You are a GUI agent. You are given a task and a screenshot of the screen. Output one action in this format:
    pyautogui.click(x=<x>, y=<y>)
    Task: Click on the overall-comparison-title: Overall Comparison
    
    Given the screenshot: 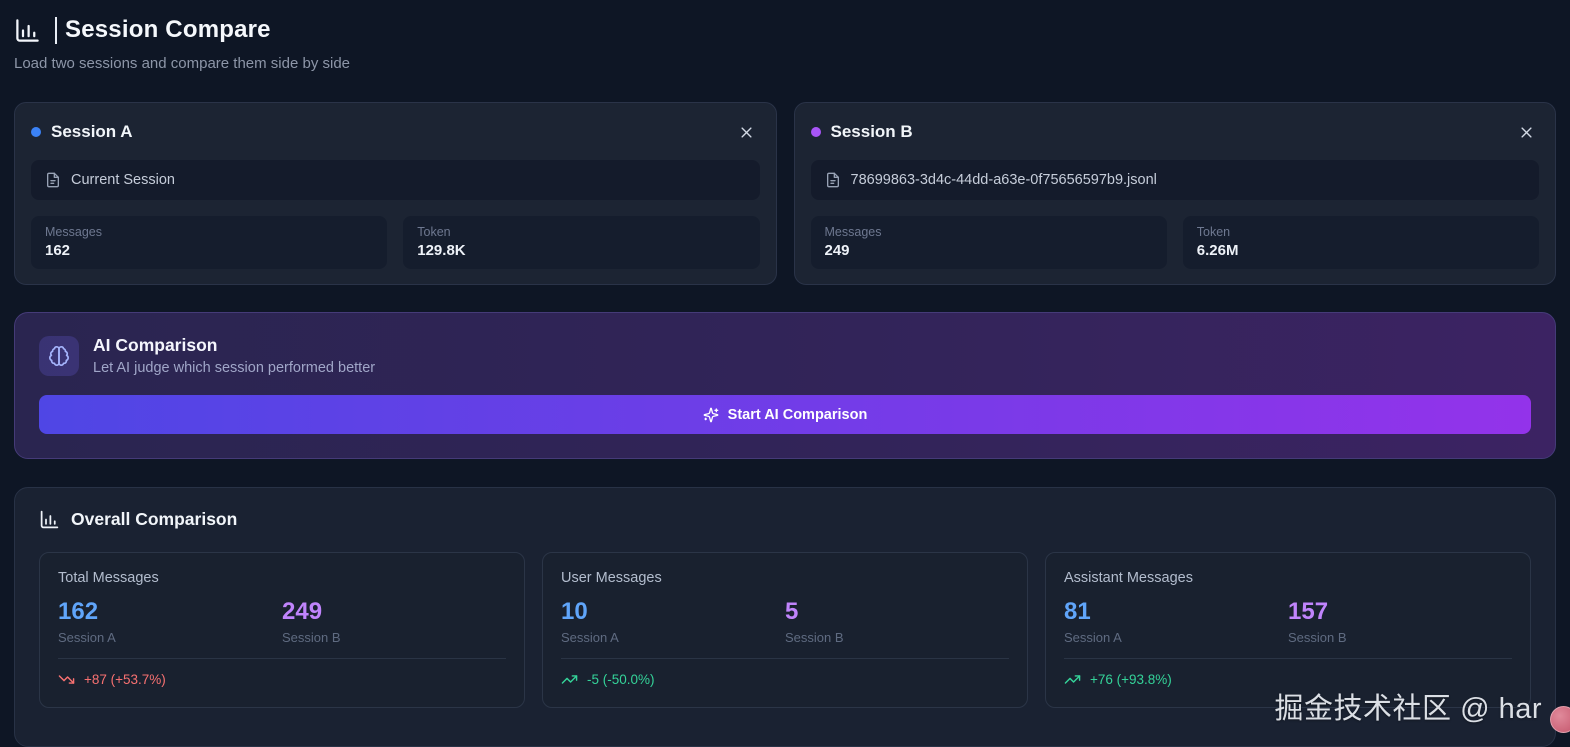 What is the action you would take?
    pyautogui.click(x=154, y=519)
    